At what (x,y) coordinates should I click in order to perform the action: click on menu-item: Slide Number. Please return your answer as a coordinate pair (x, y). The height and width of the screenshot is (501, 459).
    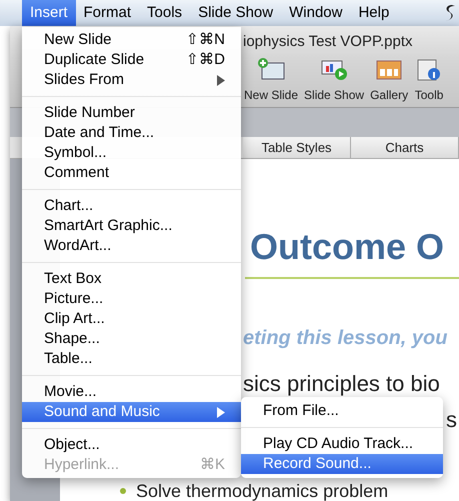
    Looking at the image, I should click on (131, 113).